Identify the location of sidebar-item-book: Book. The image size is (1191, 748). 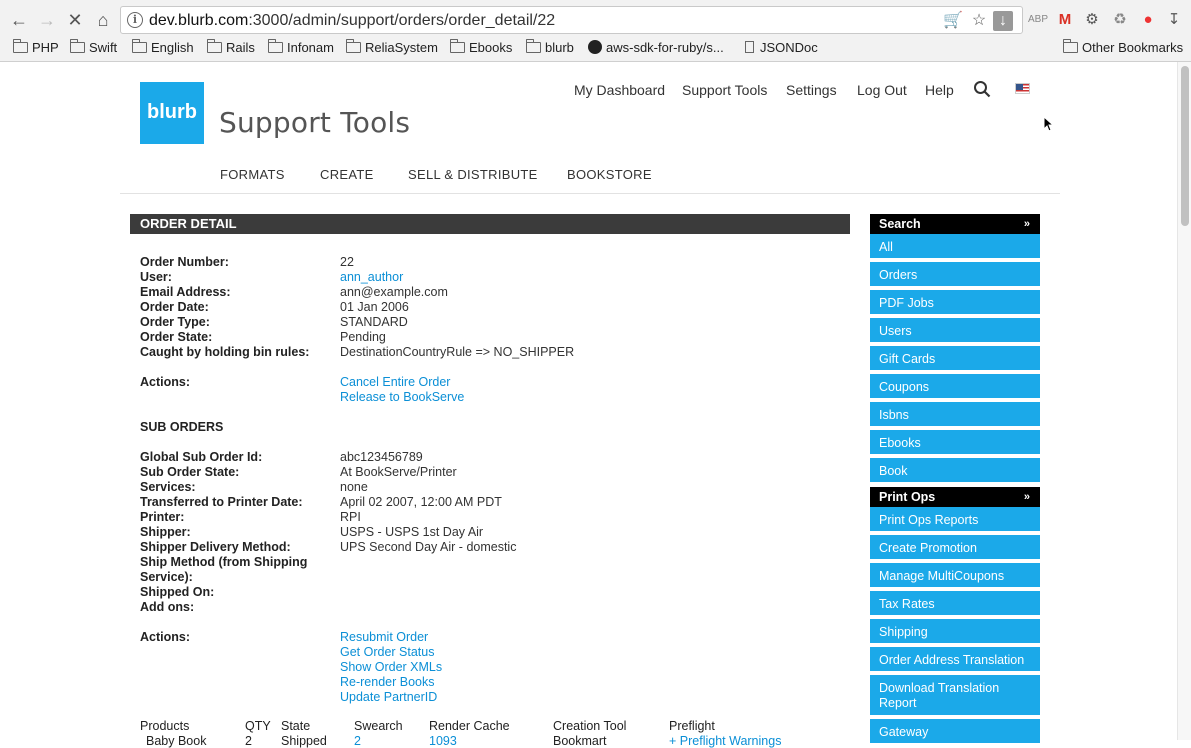
(955, 471).